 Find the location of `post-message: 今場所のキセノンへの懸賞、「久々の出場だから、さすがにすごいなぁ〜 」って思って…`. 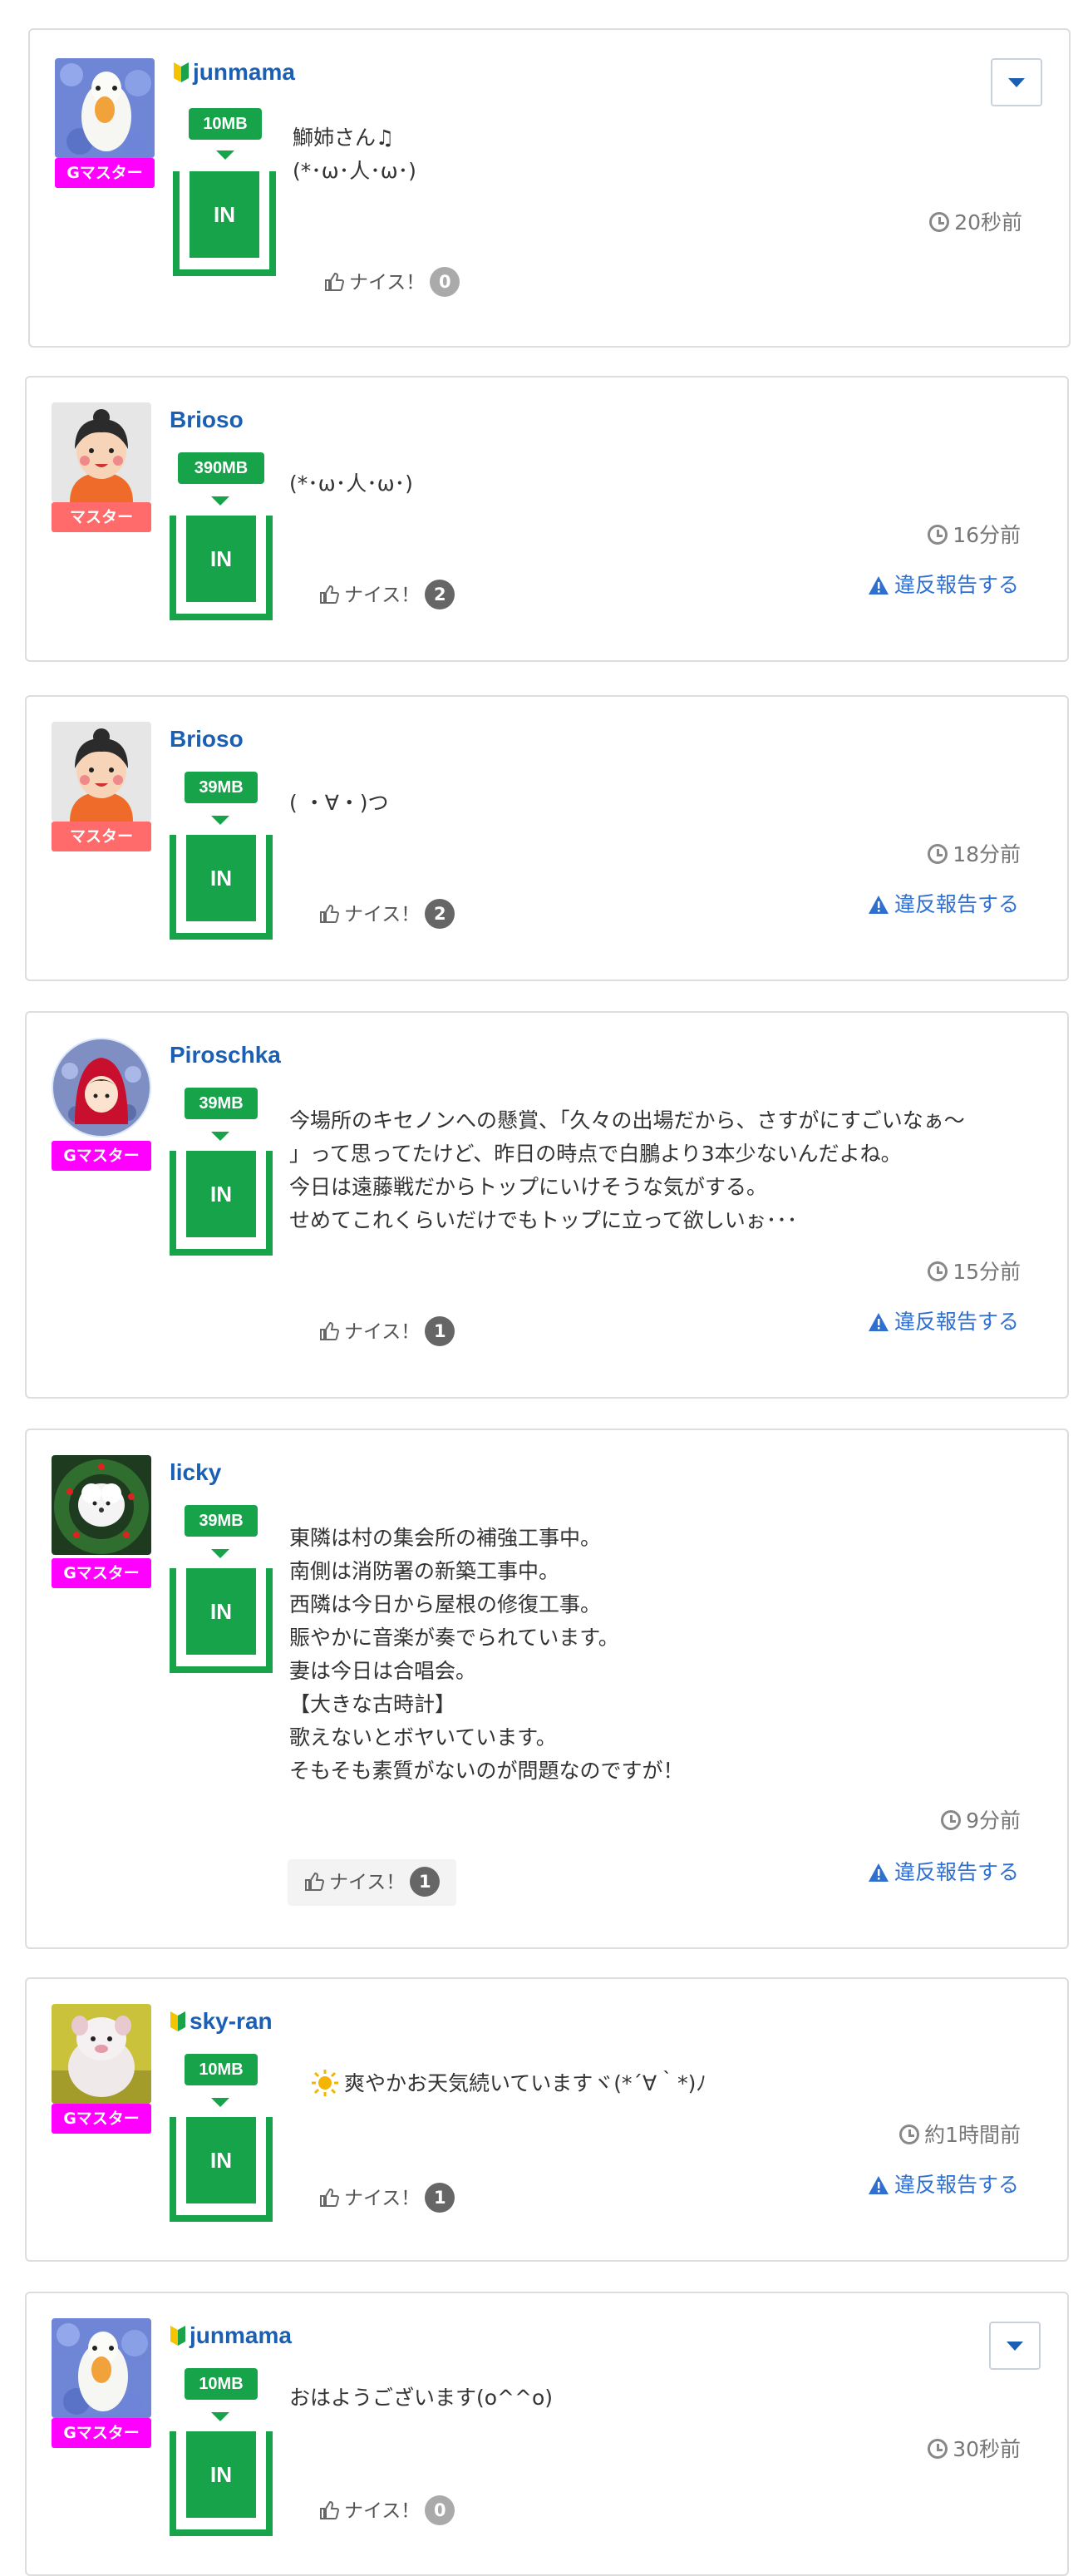

post-message: 今場所のキセノンへの懸賞、「久々の出場だから、さすがにすごいなぁ〜 」って思って… is located at coordinates (627, 1170).